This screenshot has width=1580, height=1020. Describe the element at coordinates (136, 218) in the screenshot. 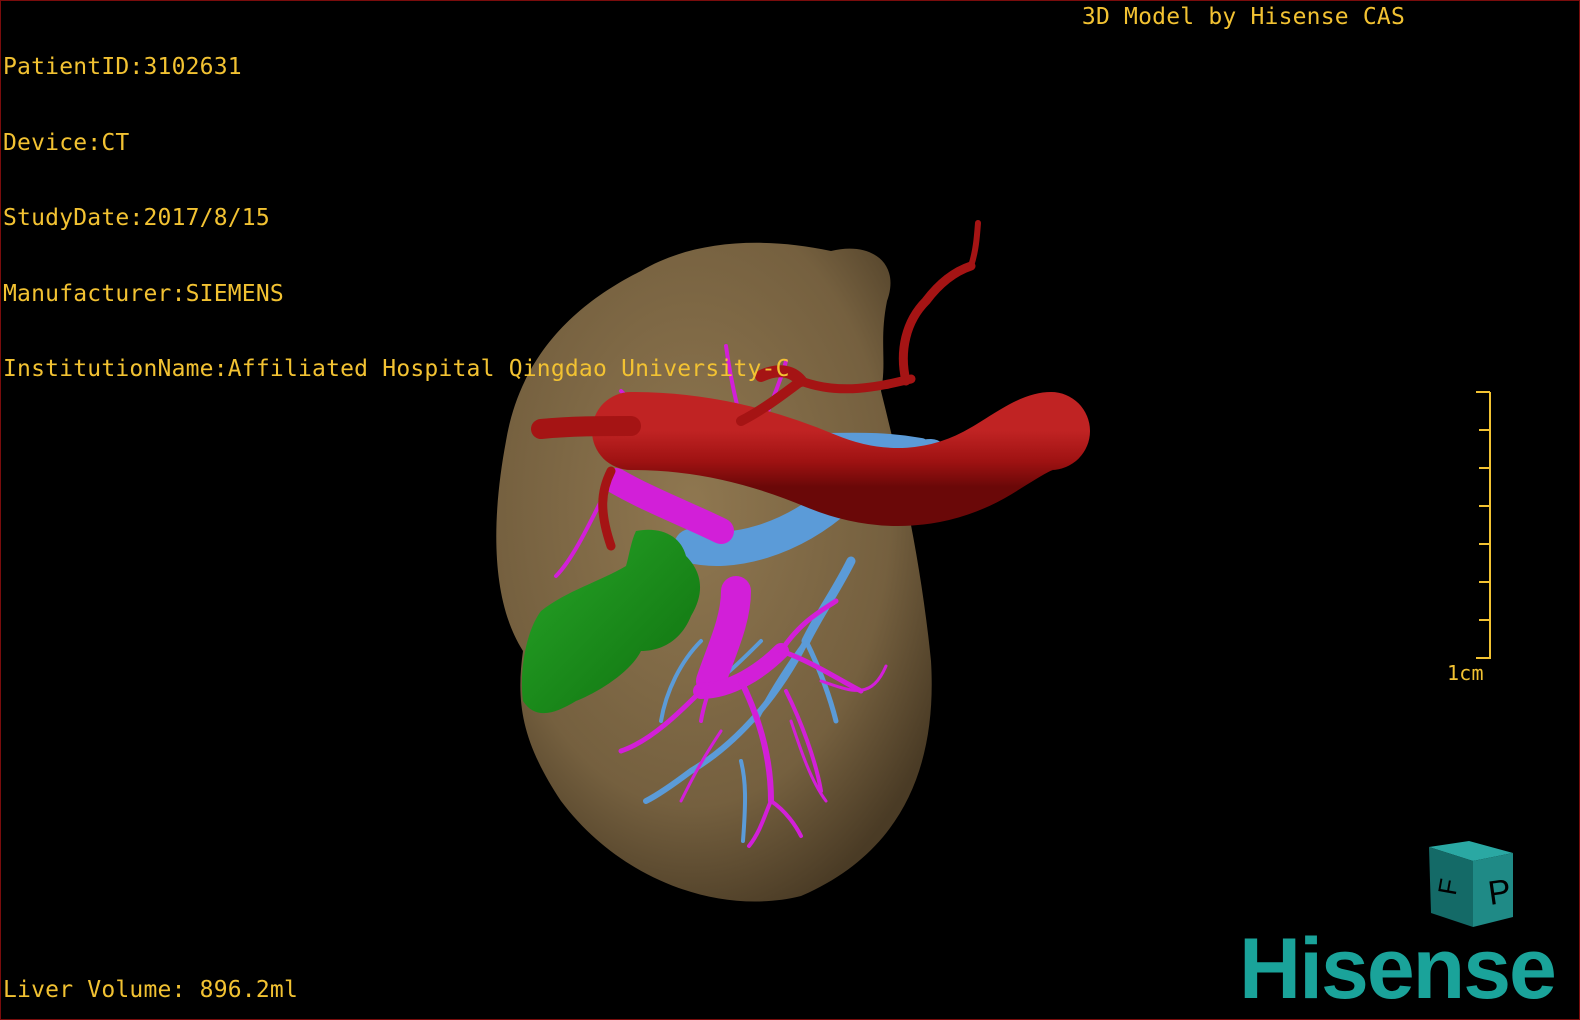

I see `study-date-label: StudyDate:2017/8/15` at that location.